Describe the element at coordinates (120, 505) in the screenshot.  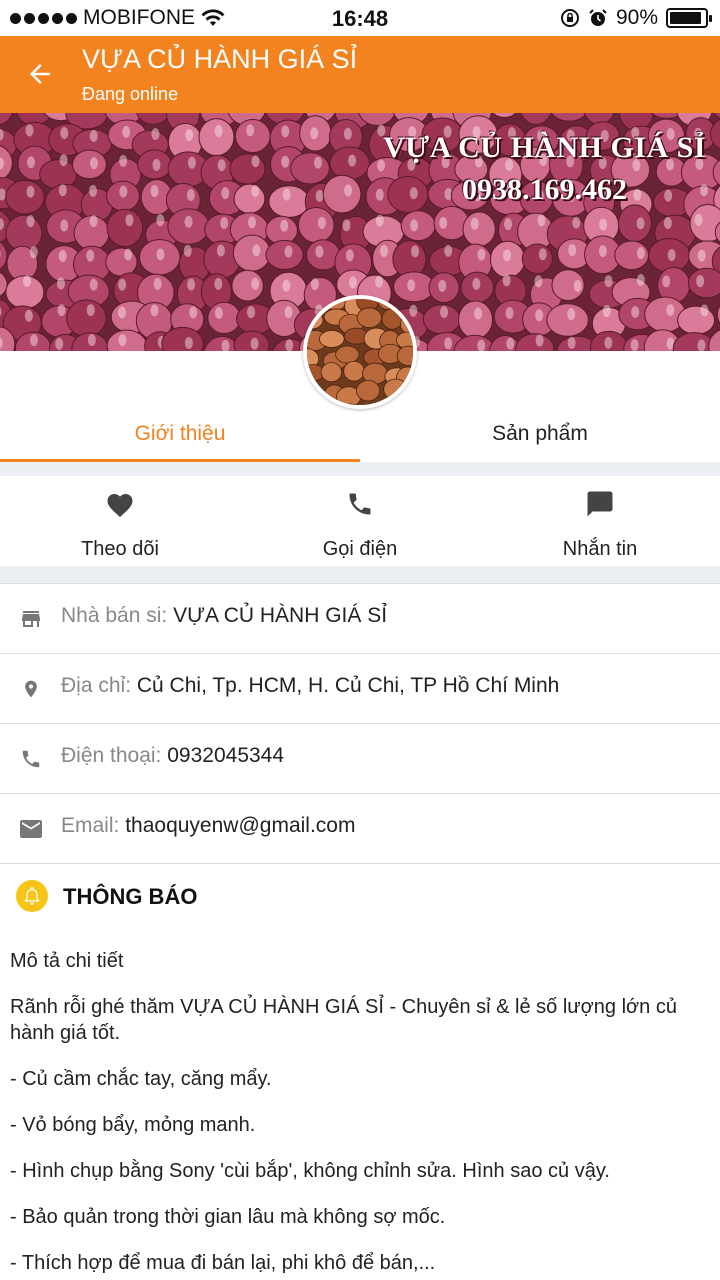
I see `heart-icon` at that location.